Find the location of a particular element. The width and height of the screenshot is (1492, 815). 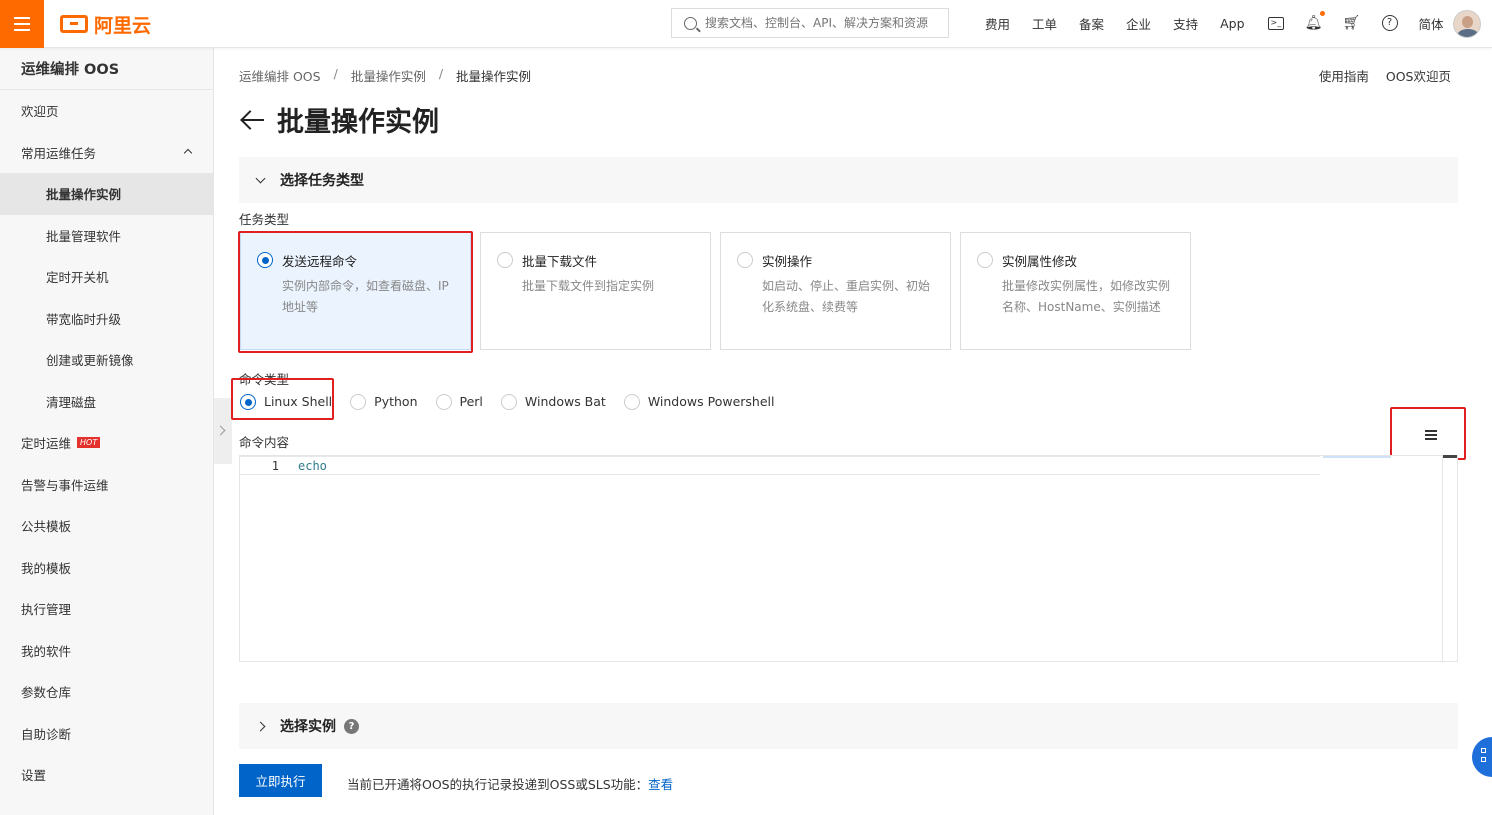

sidebar-item-label: 欢迎页 is located at coordinates (40, 112).